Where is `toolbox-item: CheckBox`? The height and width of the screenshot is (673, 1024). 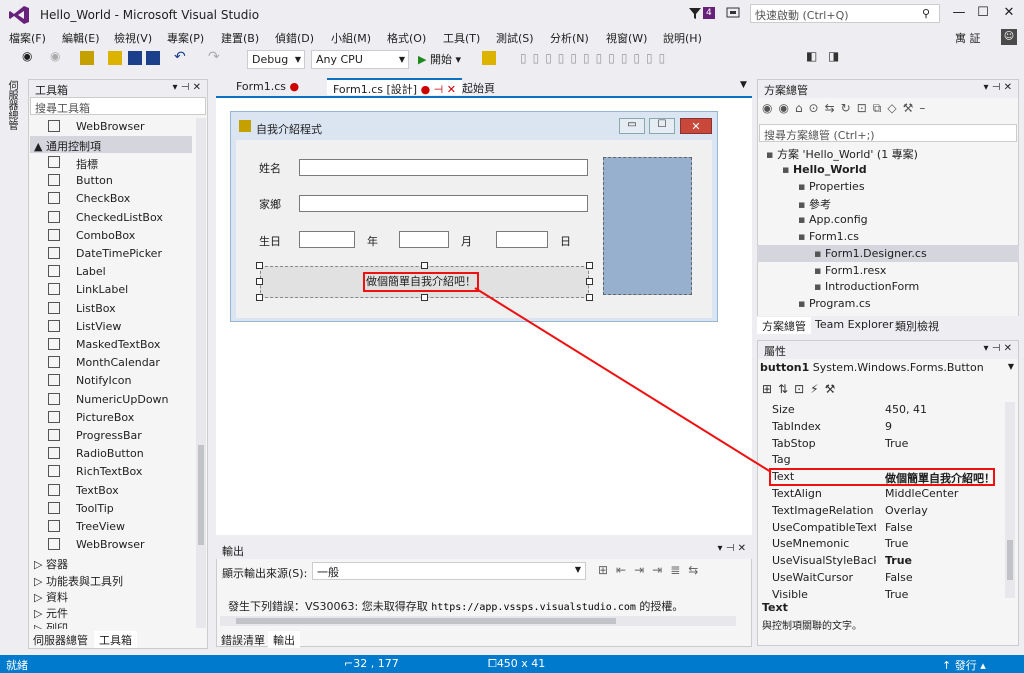
toolbox-item: CheckBox is located at coordinates (111, 199).